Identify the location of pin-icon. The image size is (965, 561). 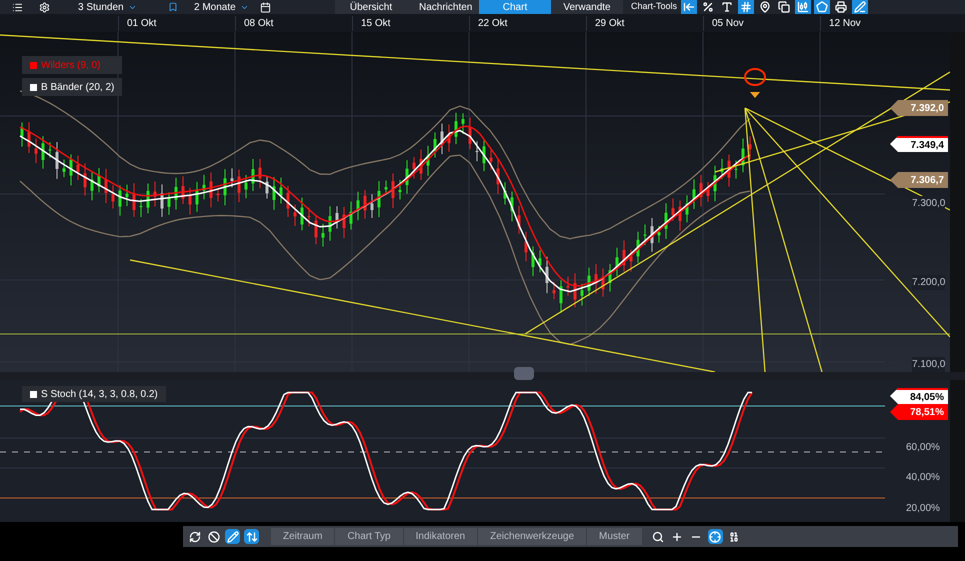
(765, 7).